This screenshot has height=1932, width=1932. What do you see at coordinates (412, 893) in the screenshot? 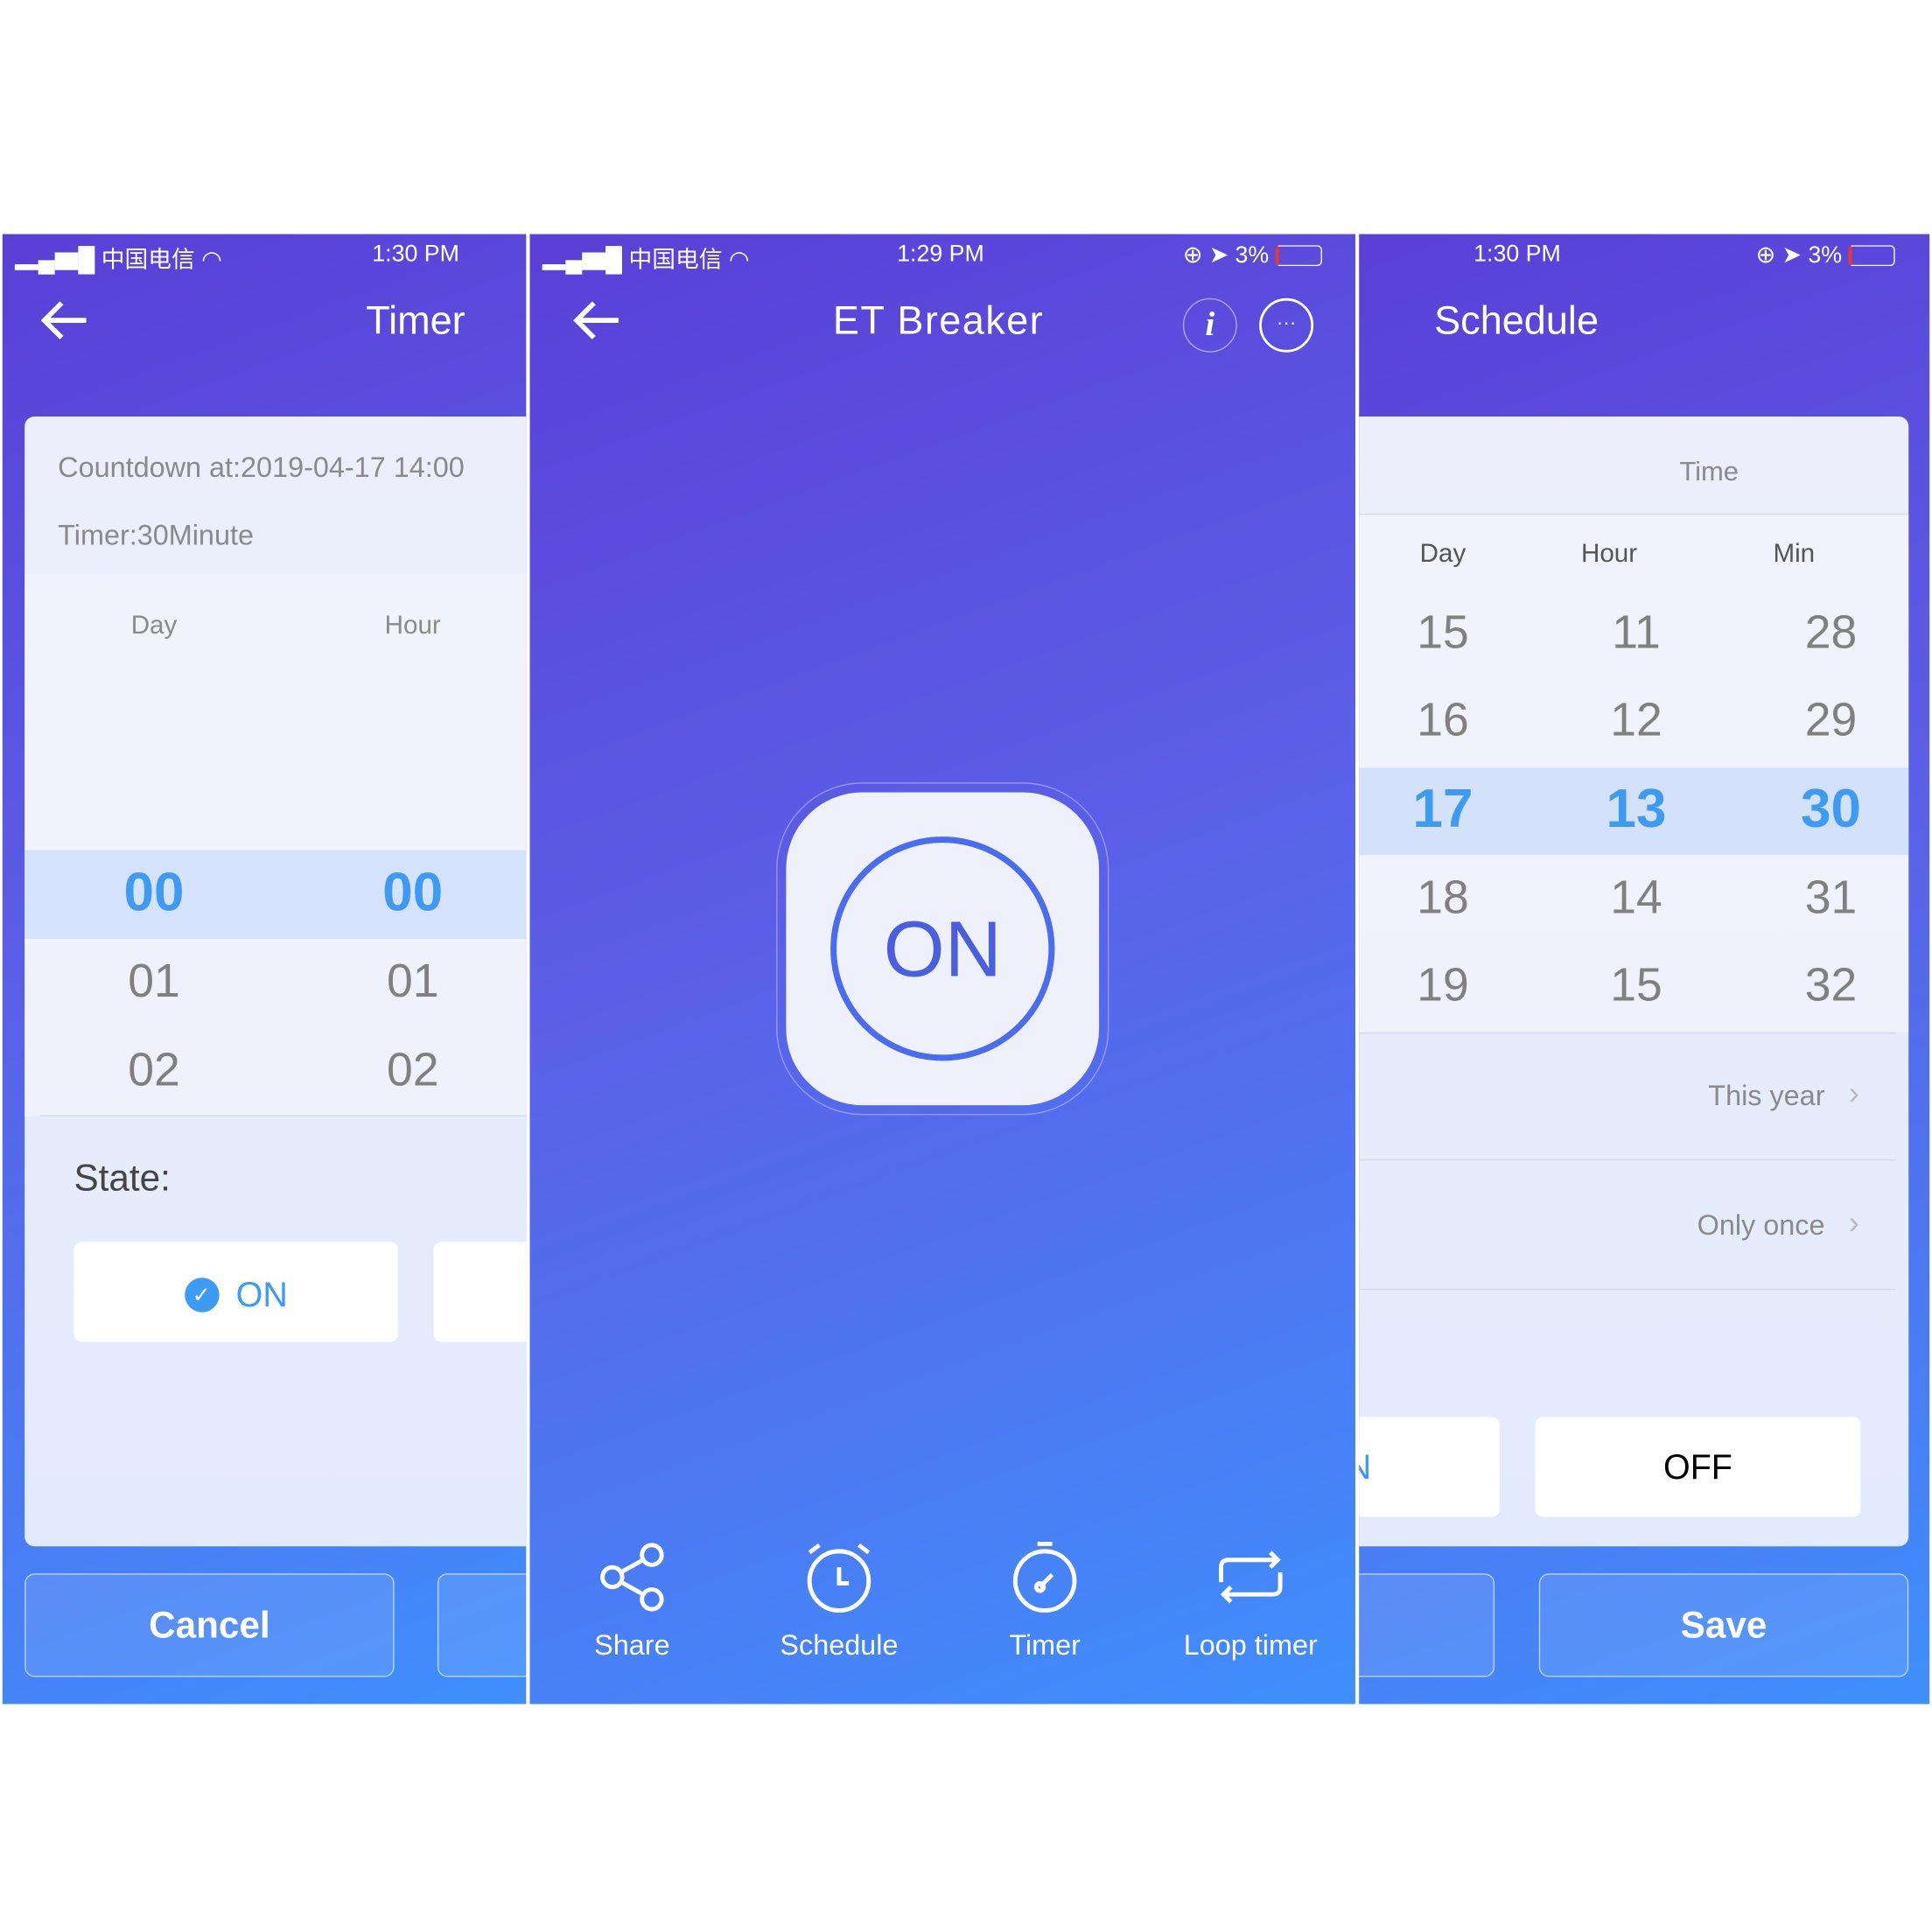
I see `hour-picker-selected: 00` at bounding box center [412, 893].